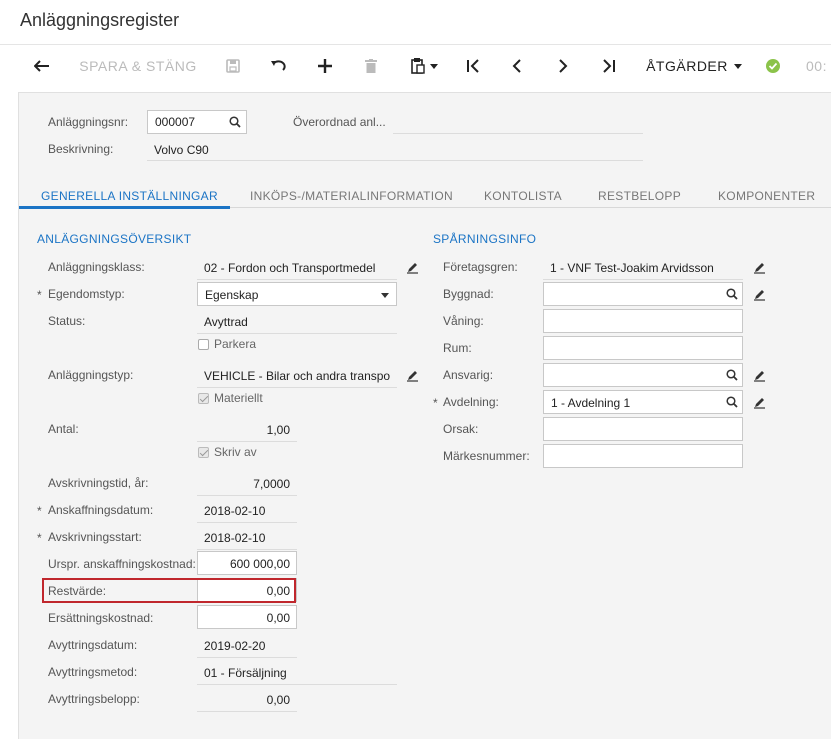 The height and width of the screenshot is (739, 831). I want to click on tab-balance: RESTBELOPP, so click(639, 196).